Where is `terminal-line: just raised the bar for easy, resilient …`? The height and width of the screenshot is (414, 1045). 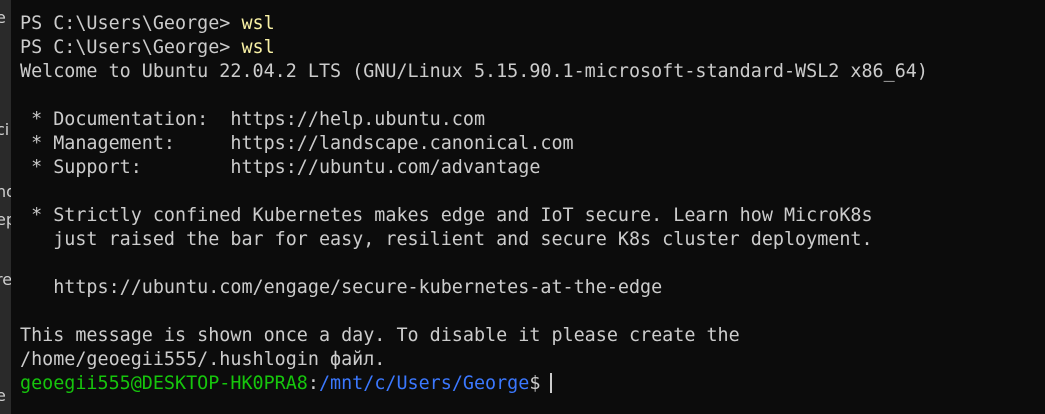
terminal-line: just raised the bar for easy, resilient … is located at coordinates (446, 239).